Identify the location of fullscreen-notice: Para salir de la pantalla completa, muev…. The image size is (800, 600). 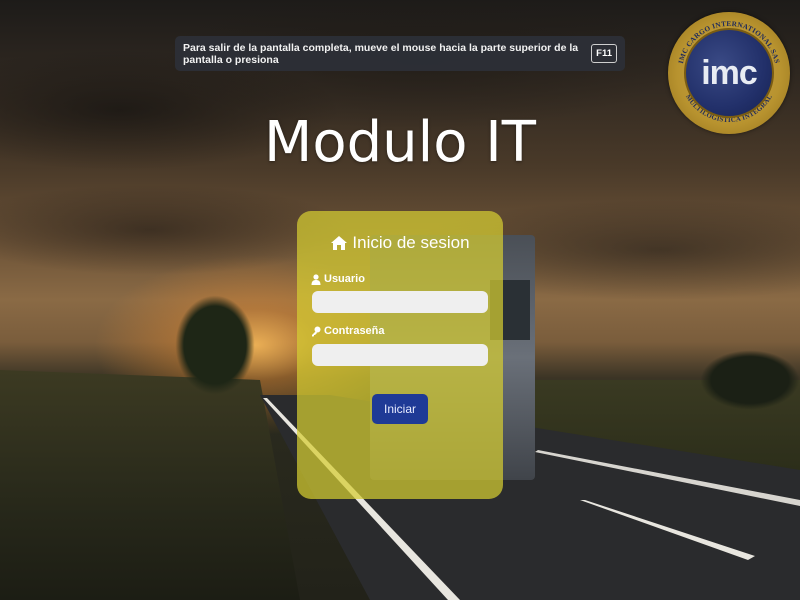
(400, 53).